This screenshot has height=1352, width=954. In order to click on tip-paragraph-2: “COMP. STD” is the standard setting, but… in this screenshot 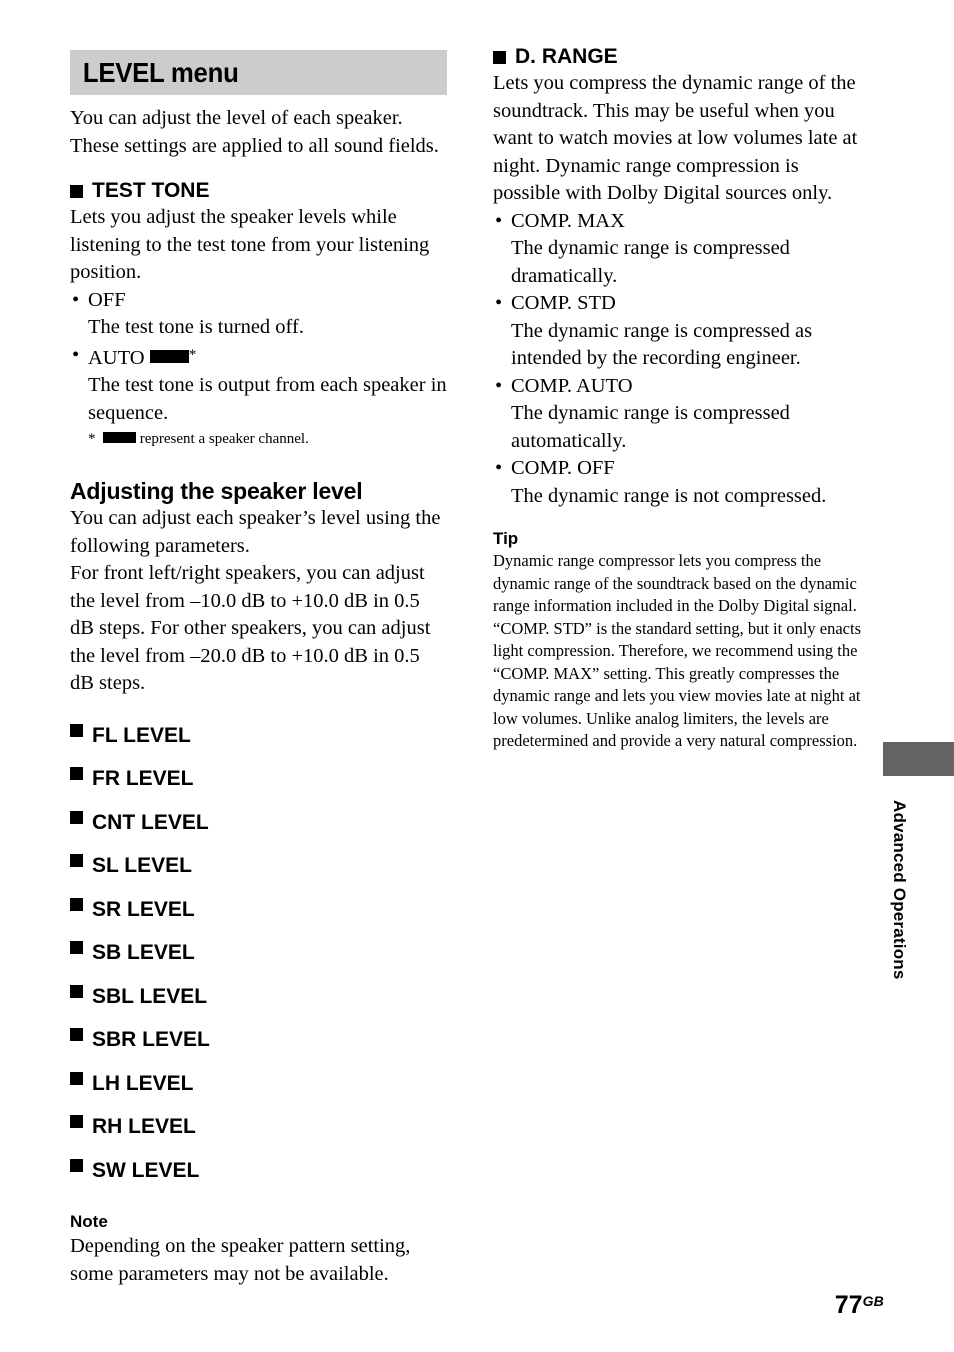, I will do `click(677, 684)`.